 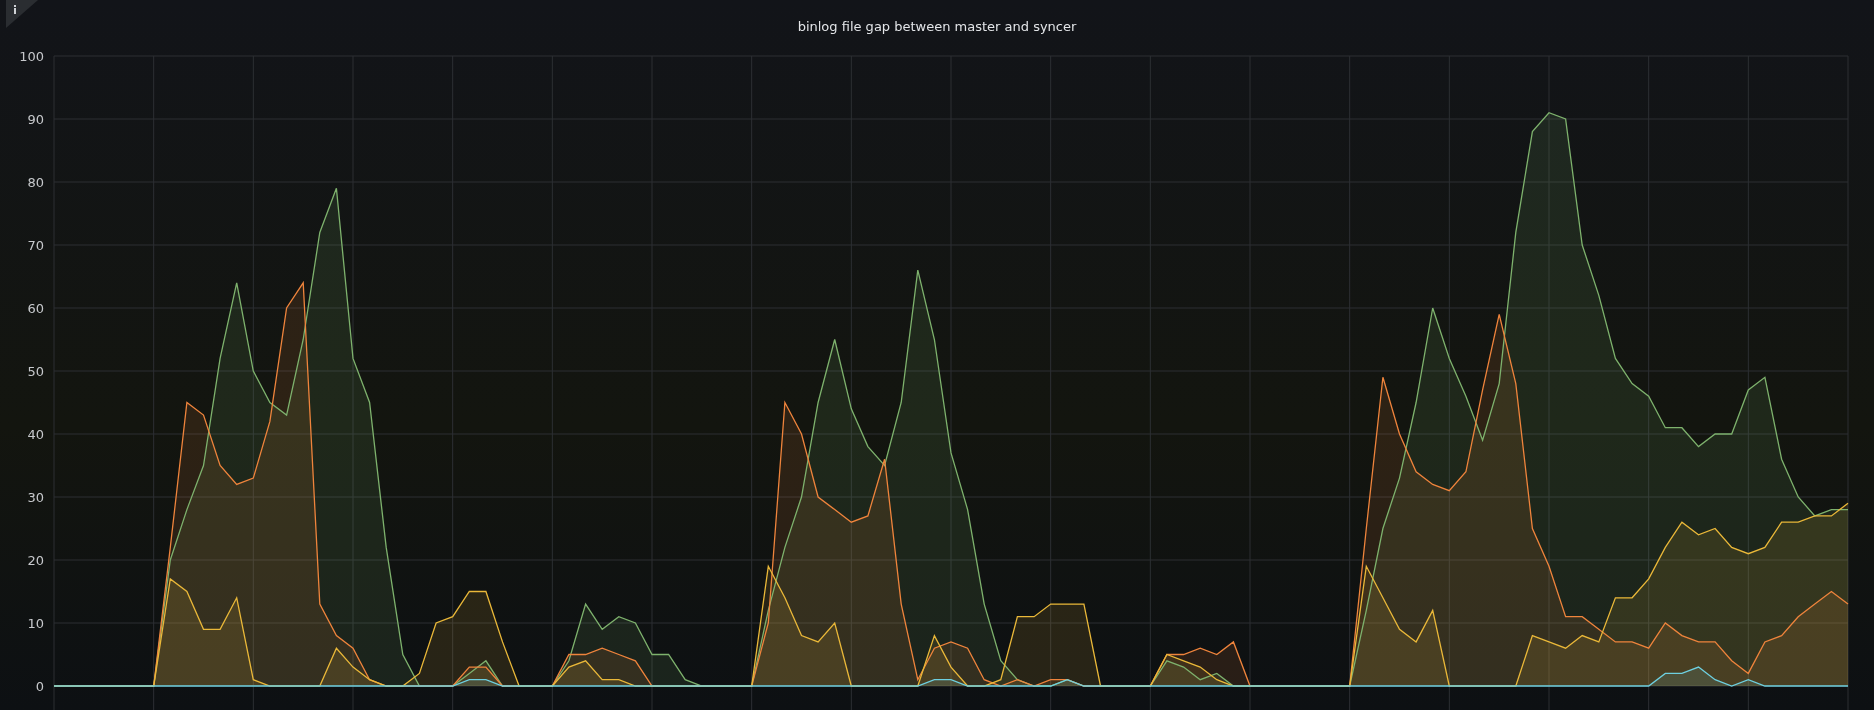 What do you see at coordinates (35, 245) in the screenshot?
I see `y-axis-label: 70` at bounding box center [35, 245].